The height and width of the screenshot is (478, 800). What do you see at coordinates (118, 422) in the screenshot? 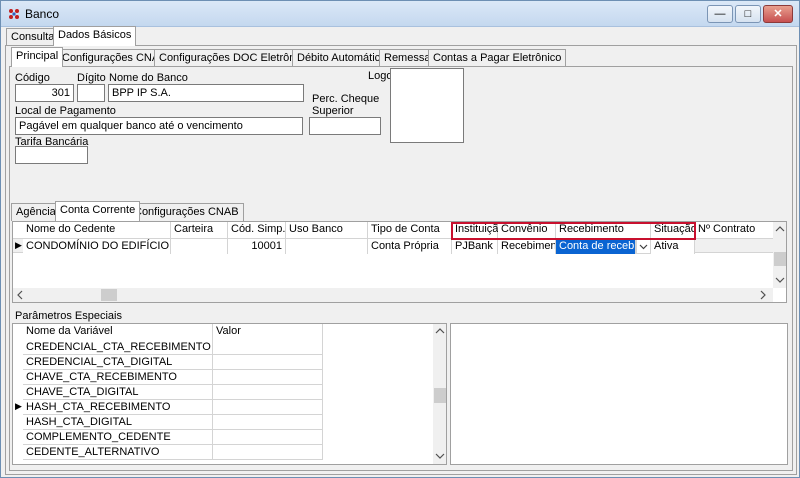
I see `cell-variable-name: HASH_CTA_DIGITAL` at bounding box center [118, 422].